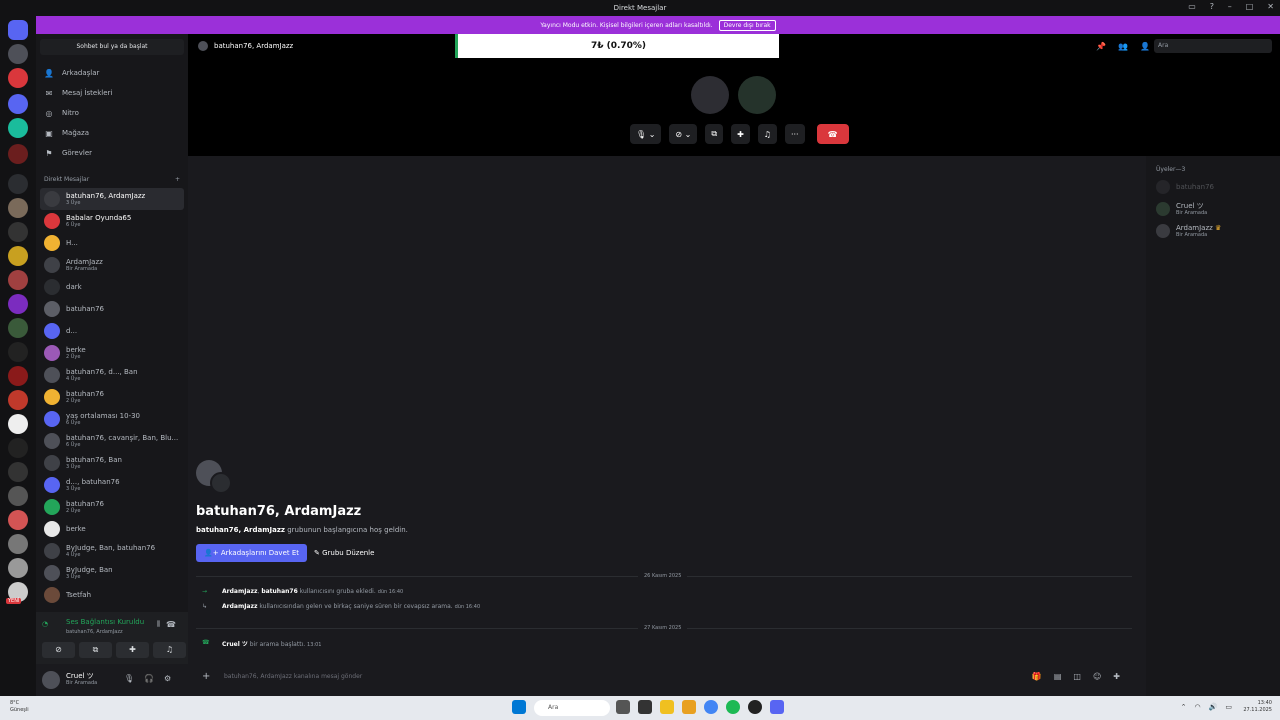 This screenshot has width=1280, height=720. Describe the element at coordinates (252, 553) in the screenshot. I see `invite-friends-button: 👤+ Arkadaşlarını Davet Et` at that location.